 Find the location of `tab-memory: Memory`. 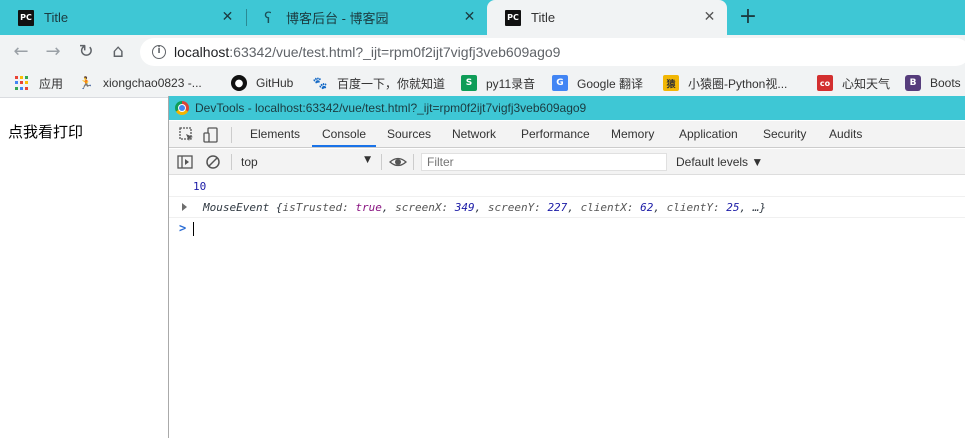

tab-memory: Memory is located at coordinates (632, 134).